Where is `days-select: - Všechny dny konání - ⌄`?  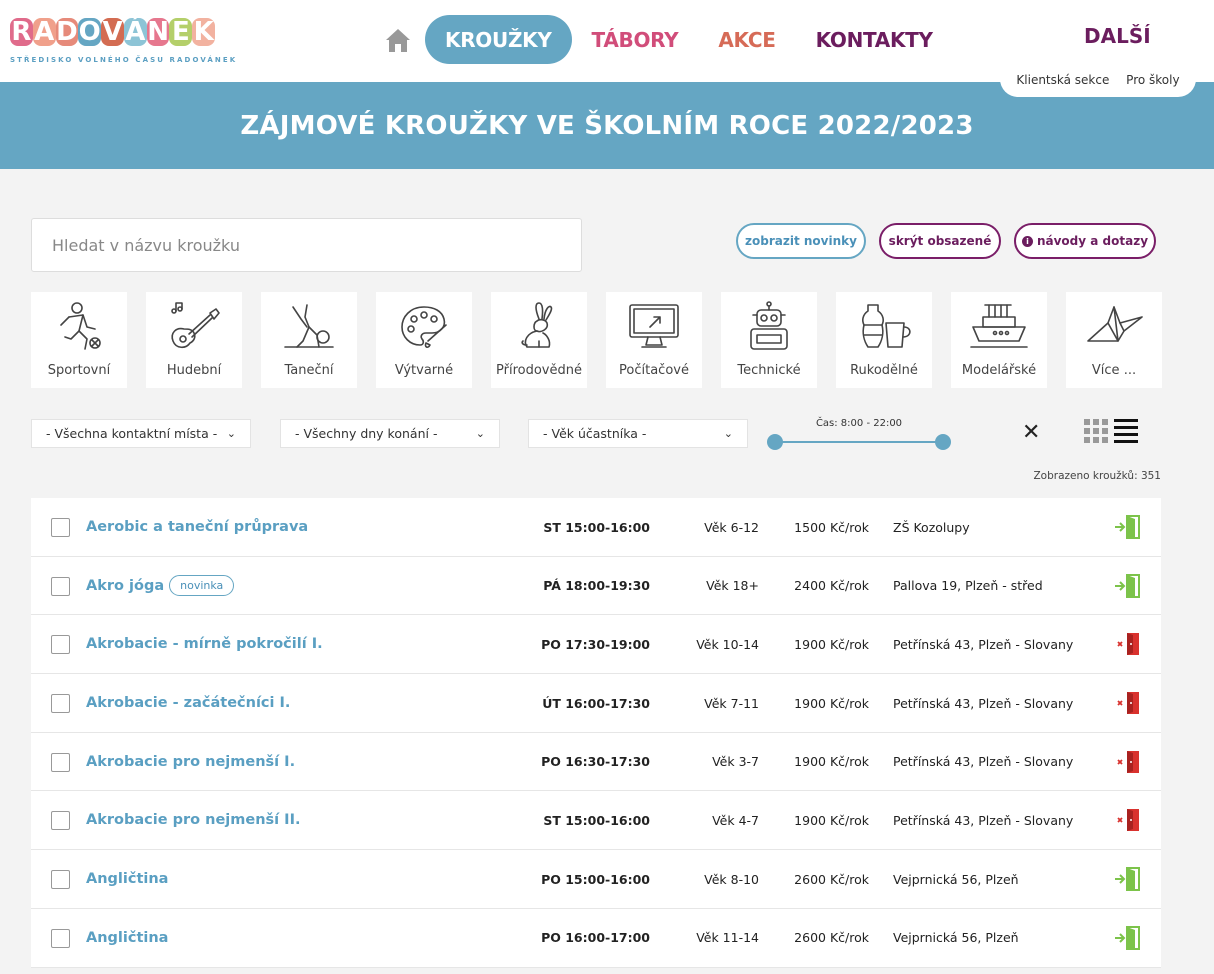 days-select: - Všechny dny konání - ⌄ is located at coordinates (390, 433).